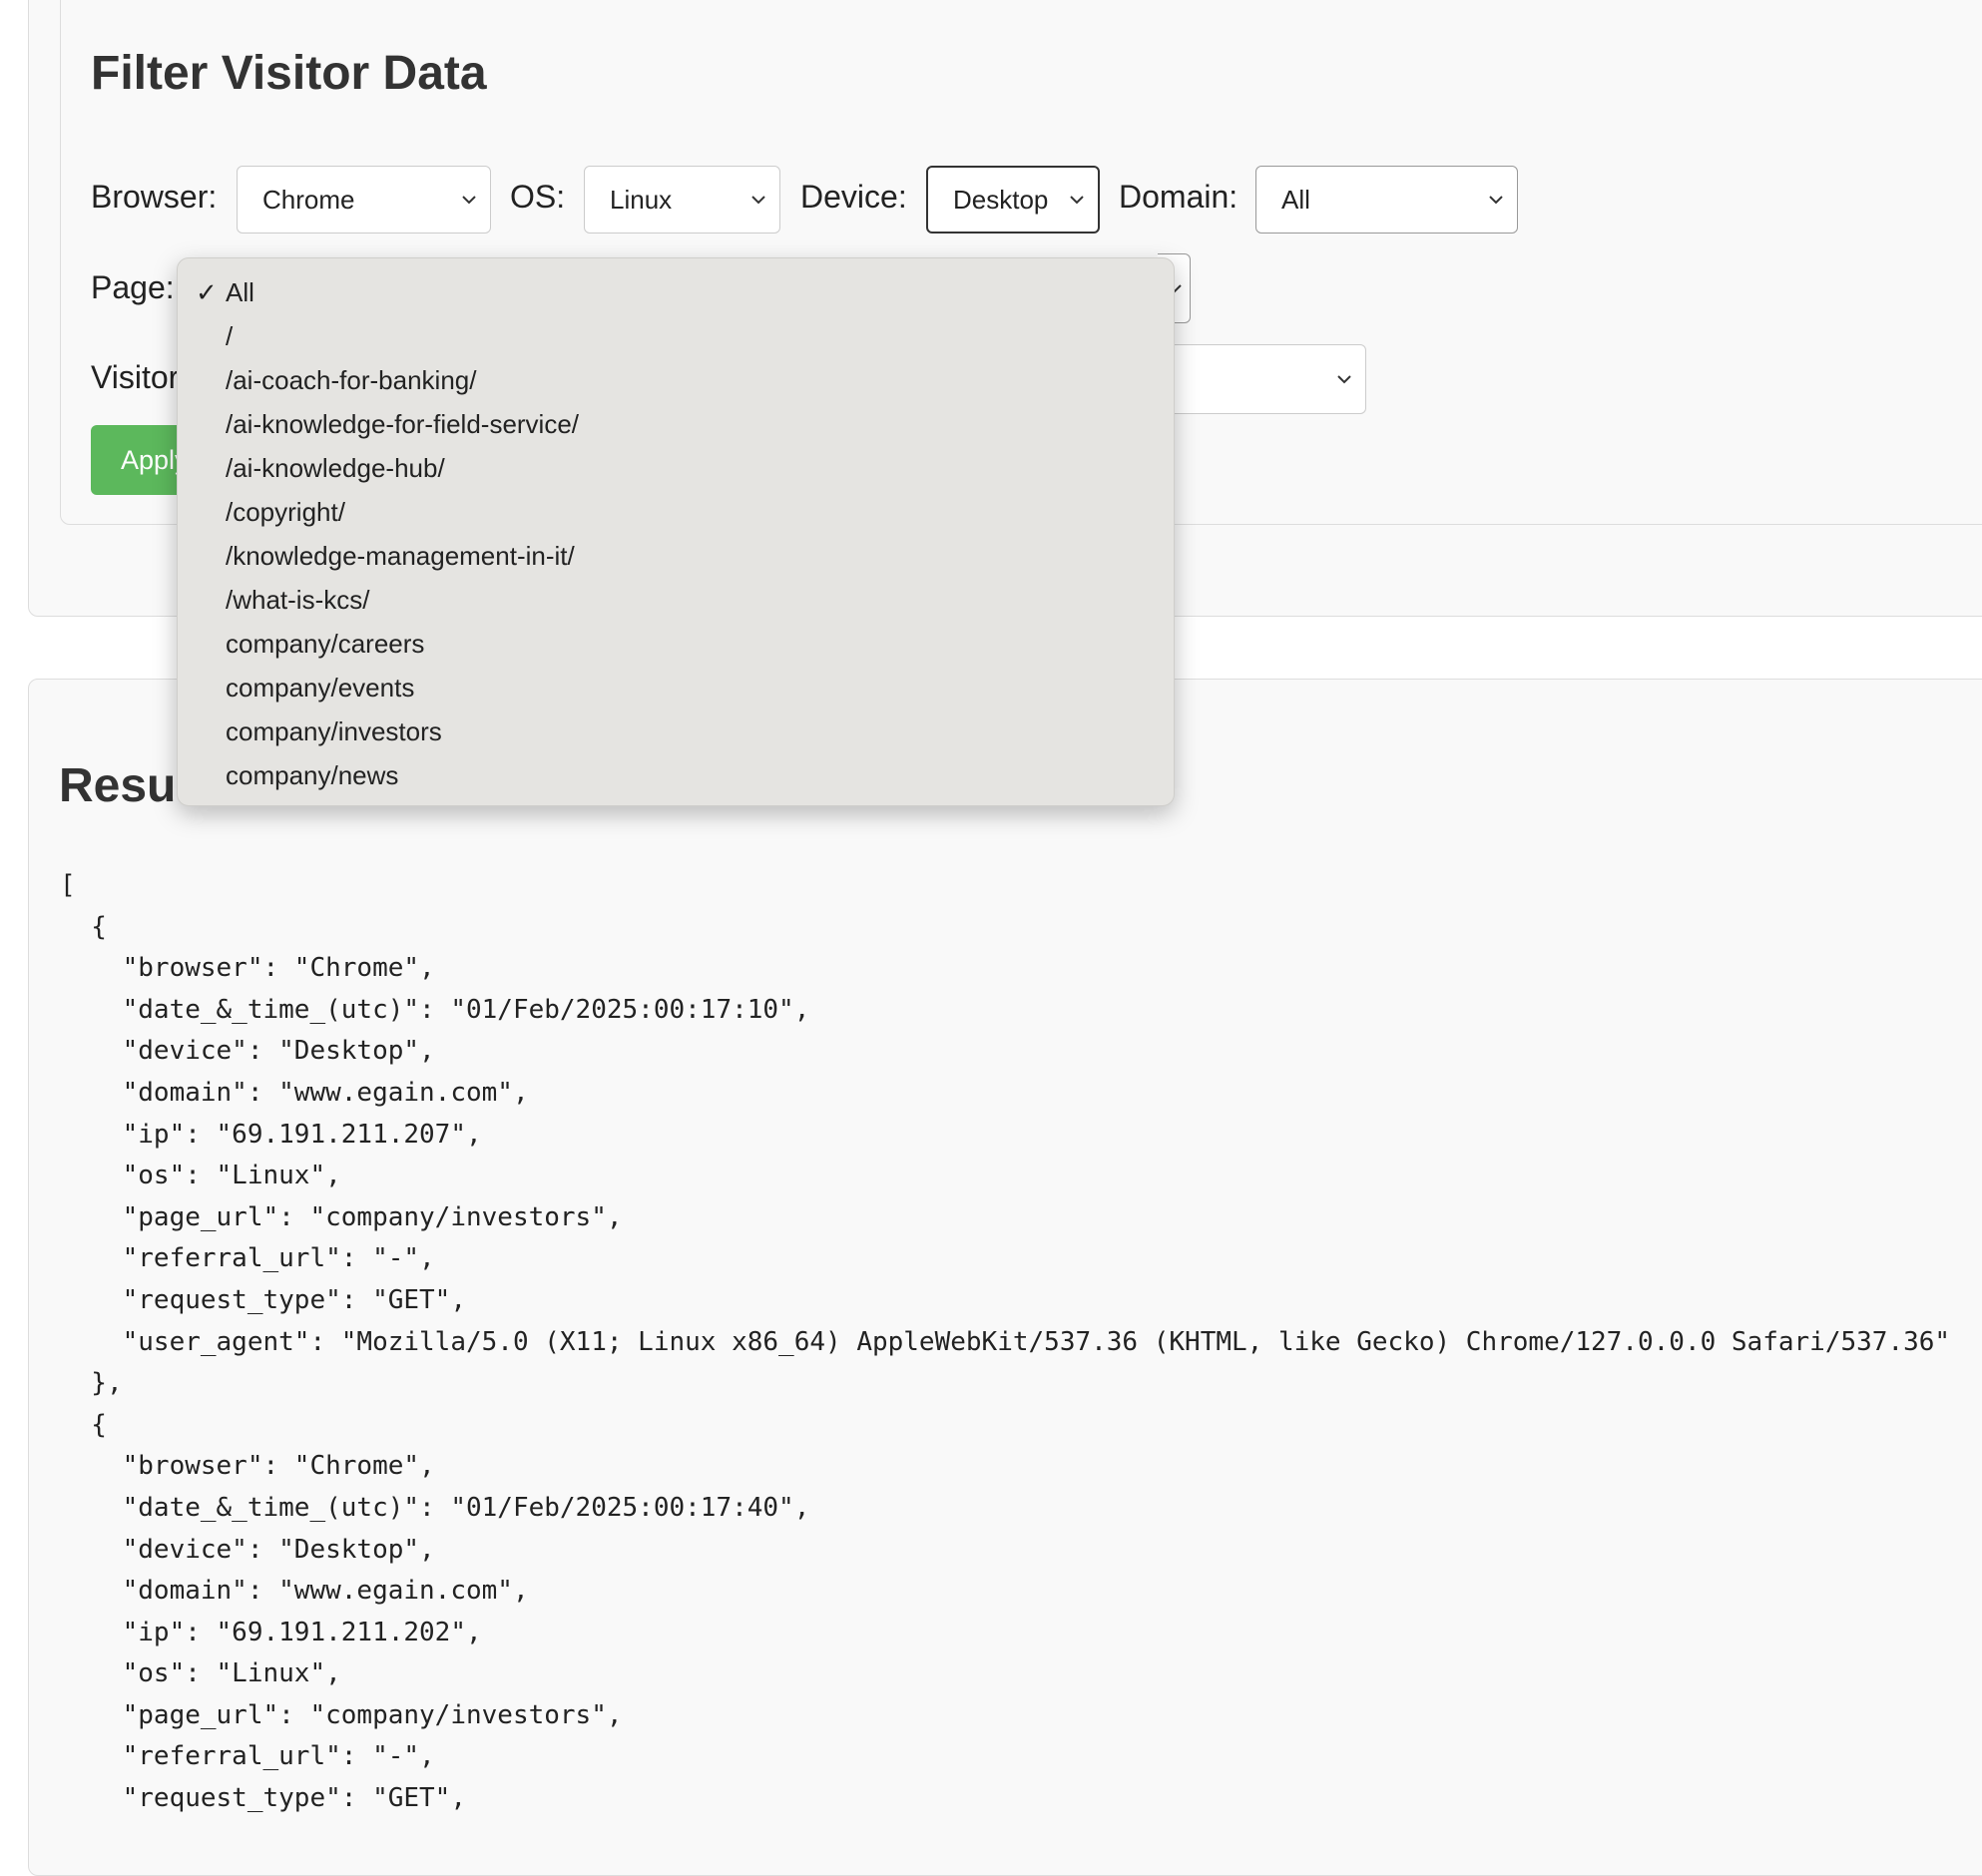 The height and width of the screenshot is (1876, 1982). What do you see at coordinates (676, 775) in the screenshot?
I see `page-option: company/news` at bounding box center [676, 775].